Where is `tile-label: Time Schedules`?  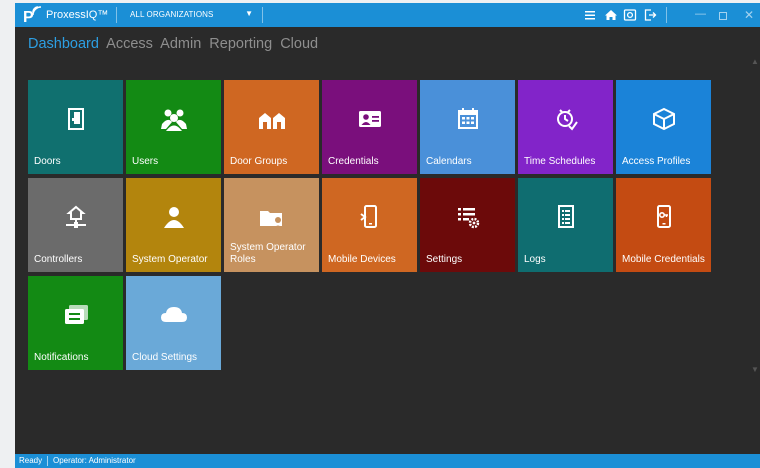
tile-label: Time Schedules is located at coordinates (560, 161).